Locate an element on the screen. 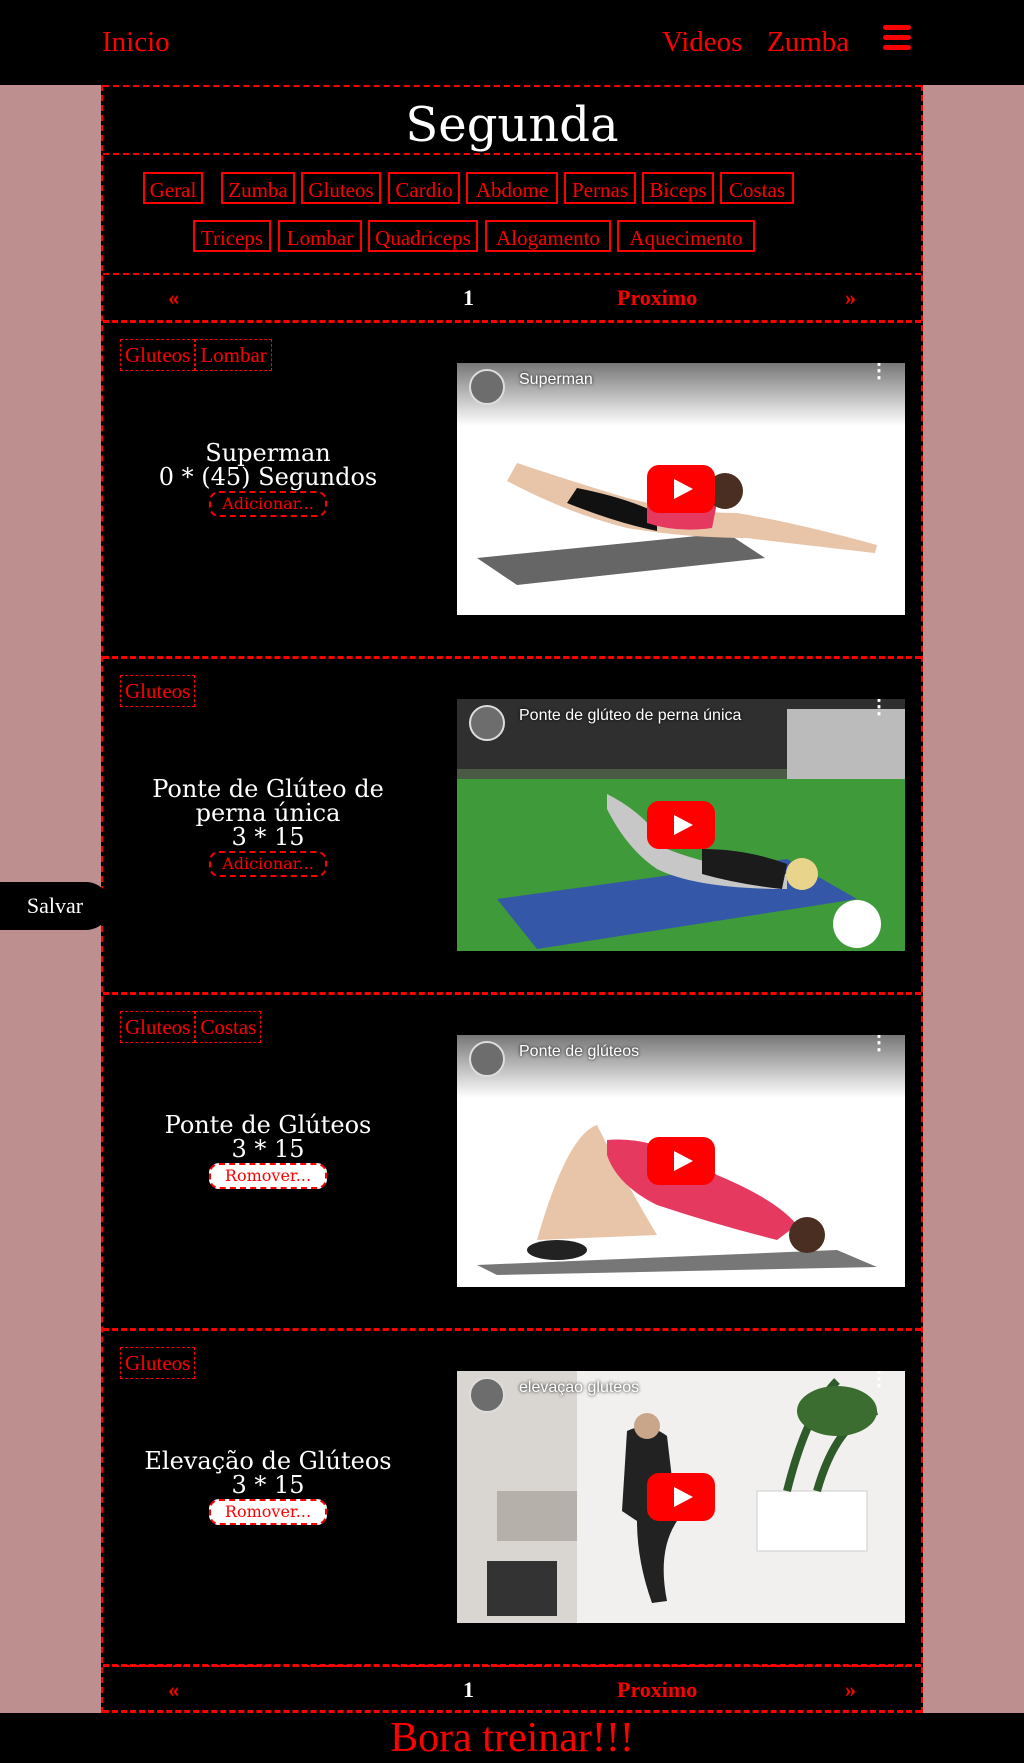  video-player: Ponte de glúteo de perna única ⋮ is located at coordinates (681, 825).